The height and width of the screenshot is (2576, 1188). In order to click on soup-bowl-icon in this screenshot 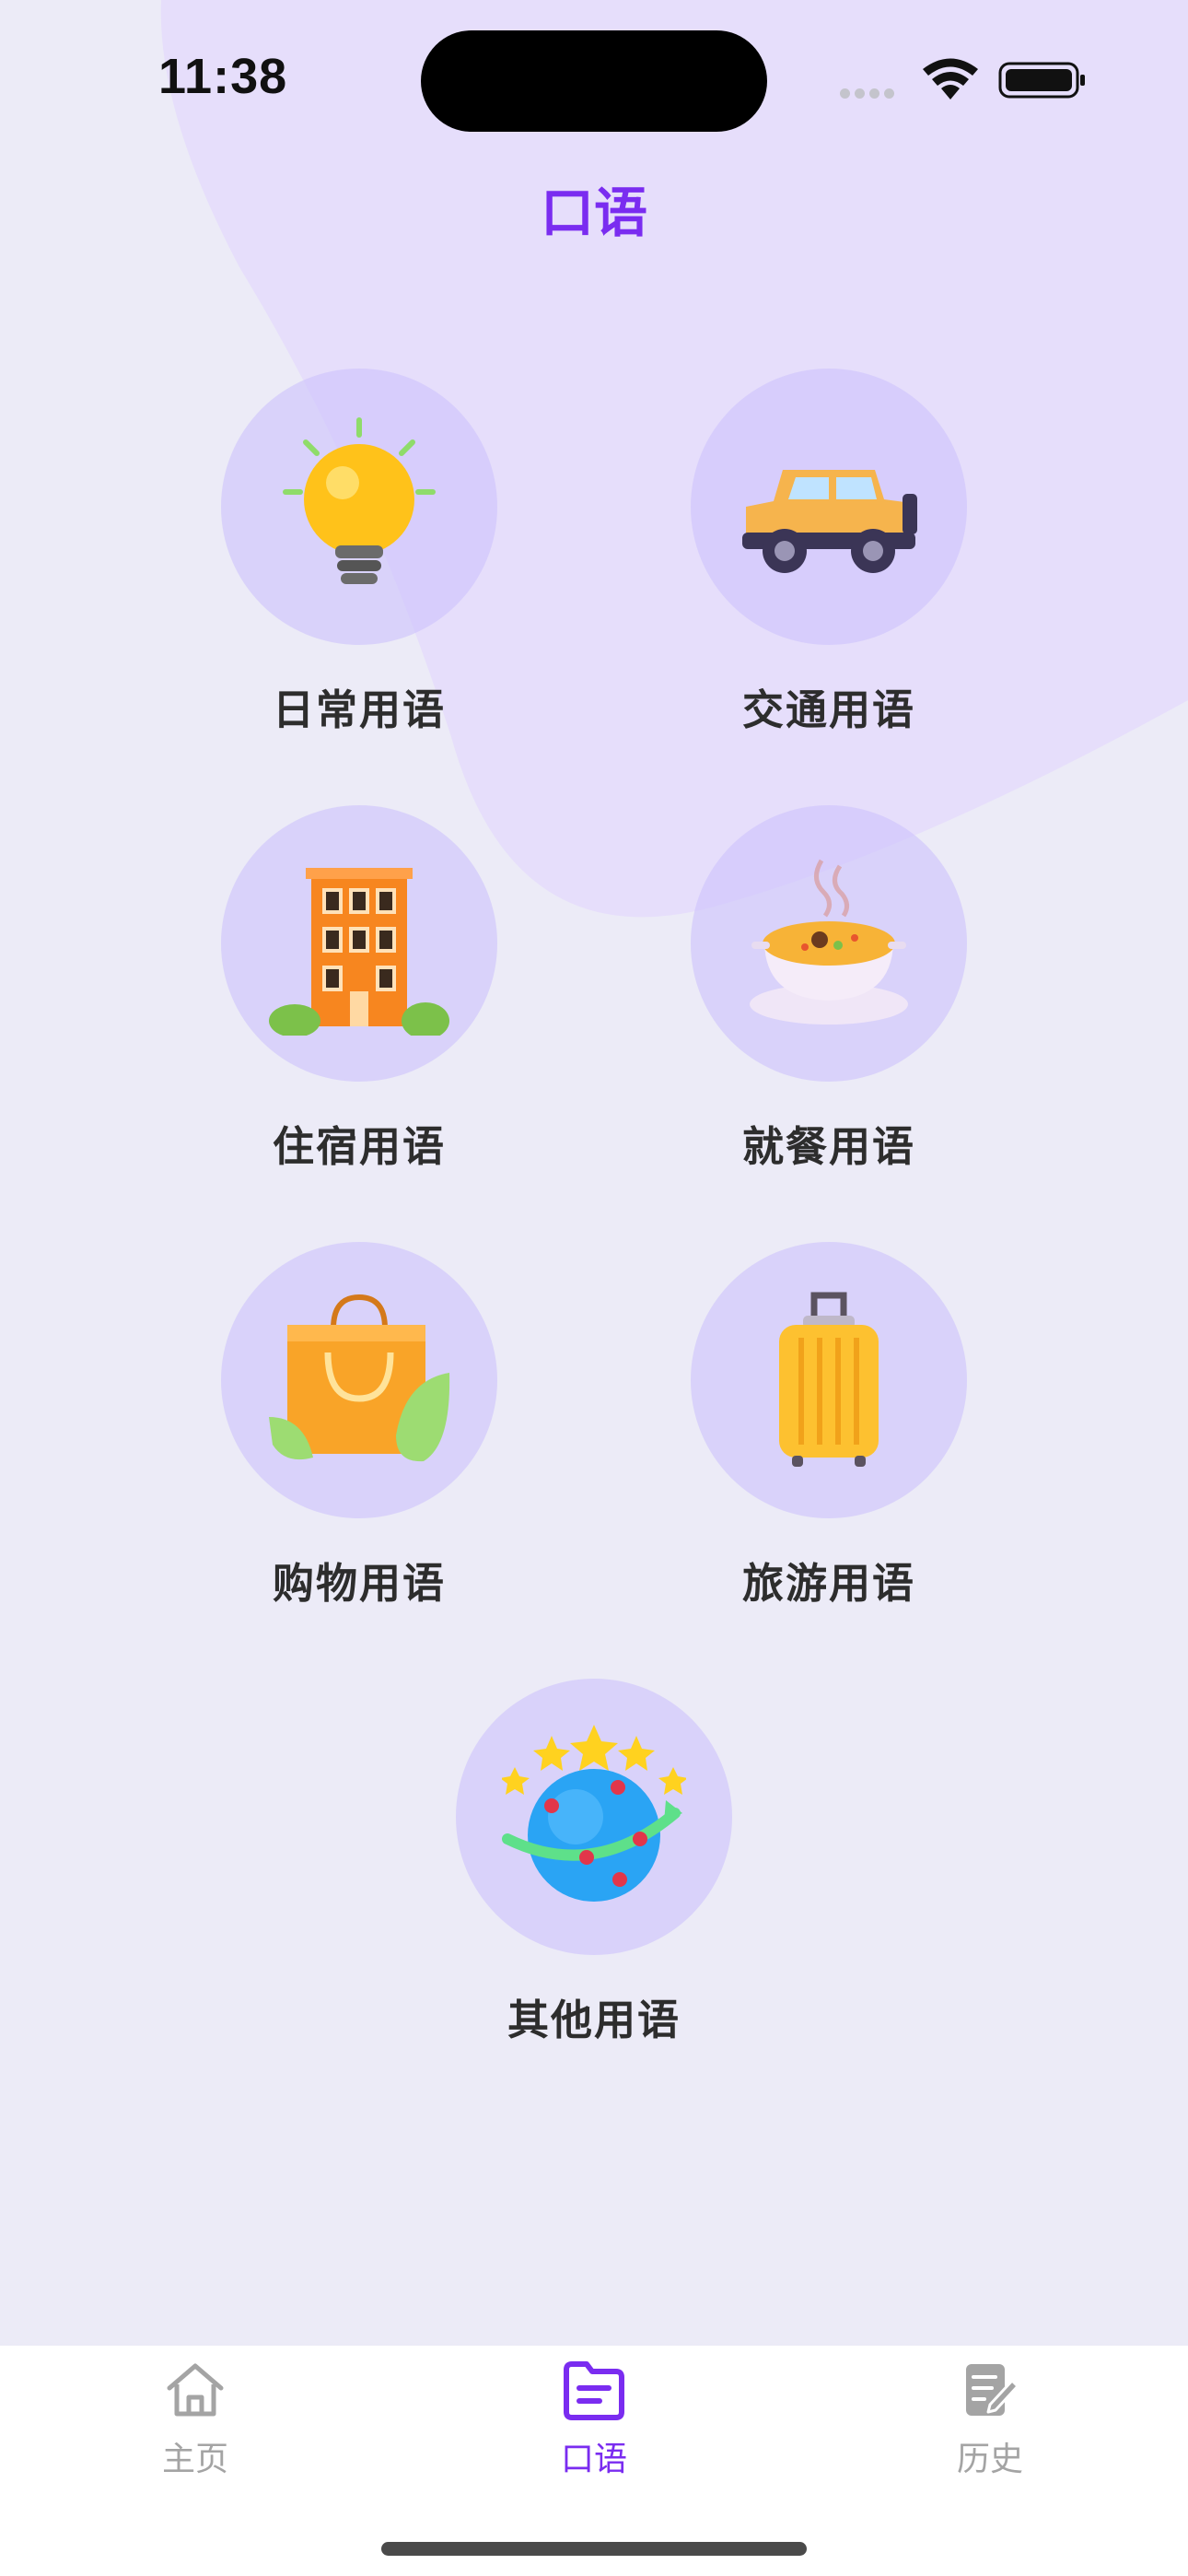, I will do `click(829, 942)`.